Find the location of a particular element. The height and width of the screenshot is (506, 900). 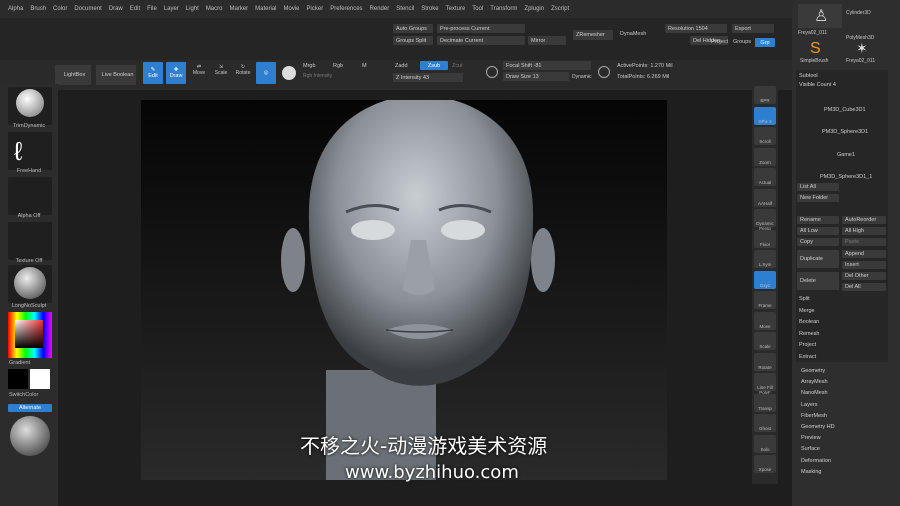

menu-item: Picker is located at coordinates (315, 9).